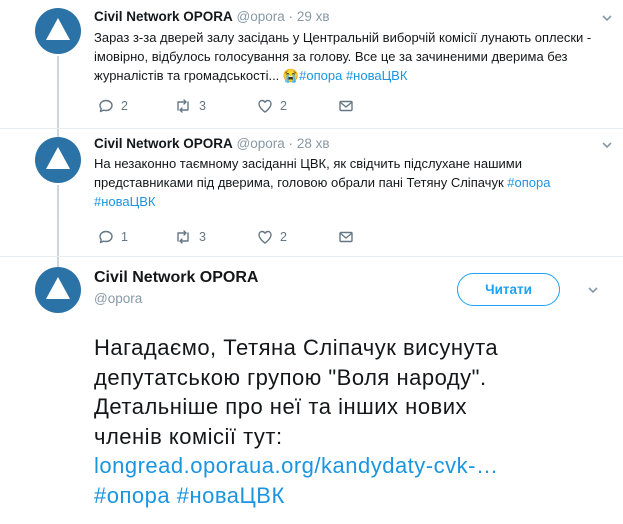 Image resolution: width=623 pixels, height=524 pixels. I want to click on tweet-text-line: депутатською групою "Воля народу"., so click(290, 377).